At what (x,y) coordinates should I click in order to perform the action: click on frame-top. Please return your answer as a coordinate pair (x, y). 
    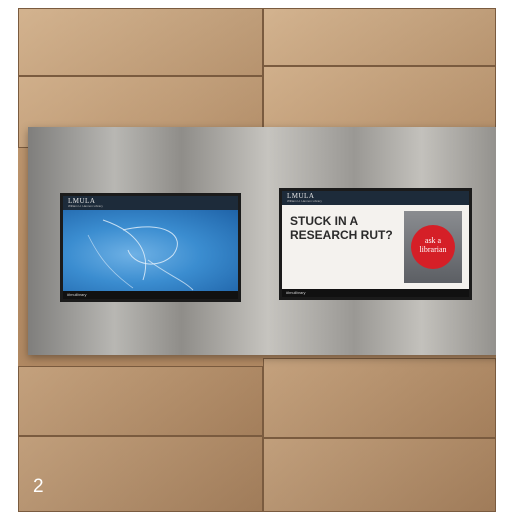
    Looking at the image, I should click on (254, 4).